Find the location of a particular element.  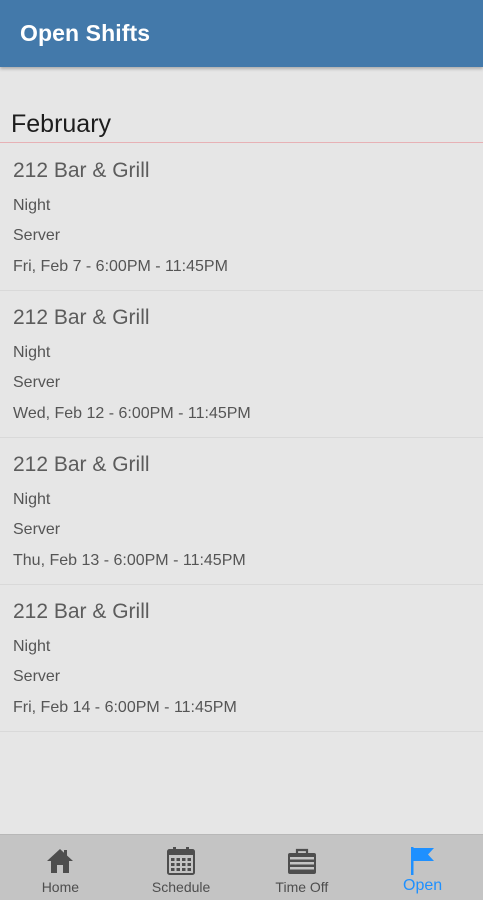

tab-schedule-label: Schedule is located at coordinates (181, 887).